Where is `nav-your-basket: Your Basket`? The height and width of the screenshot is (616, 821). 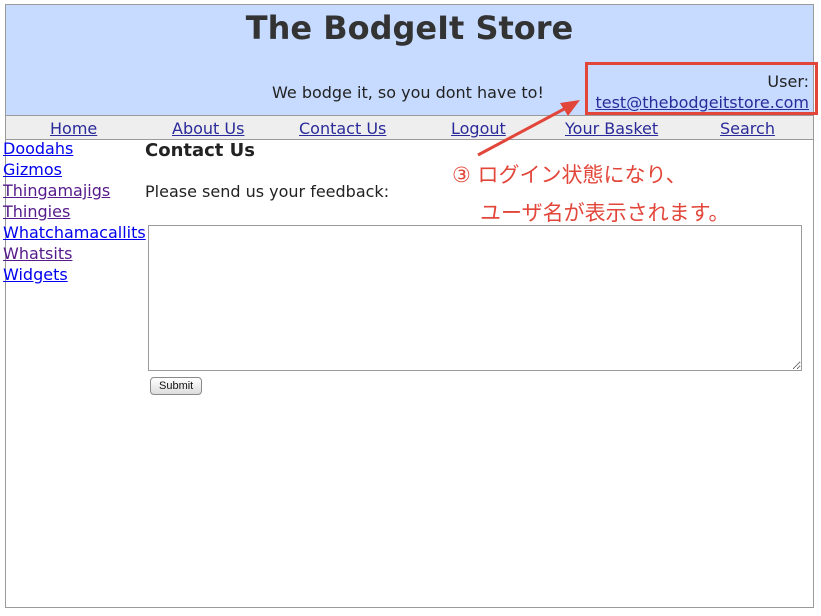
nav-your-basket: Your Basket is located at coordinates (611, 128).